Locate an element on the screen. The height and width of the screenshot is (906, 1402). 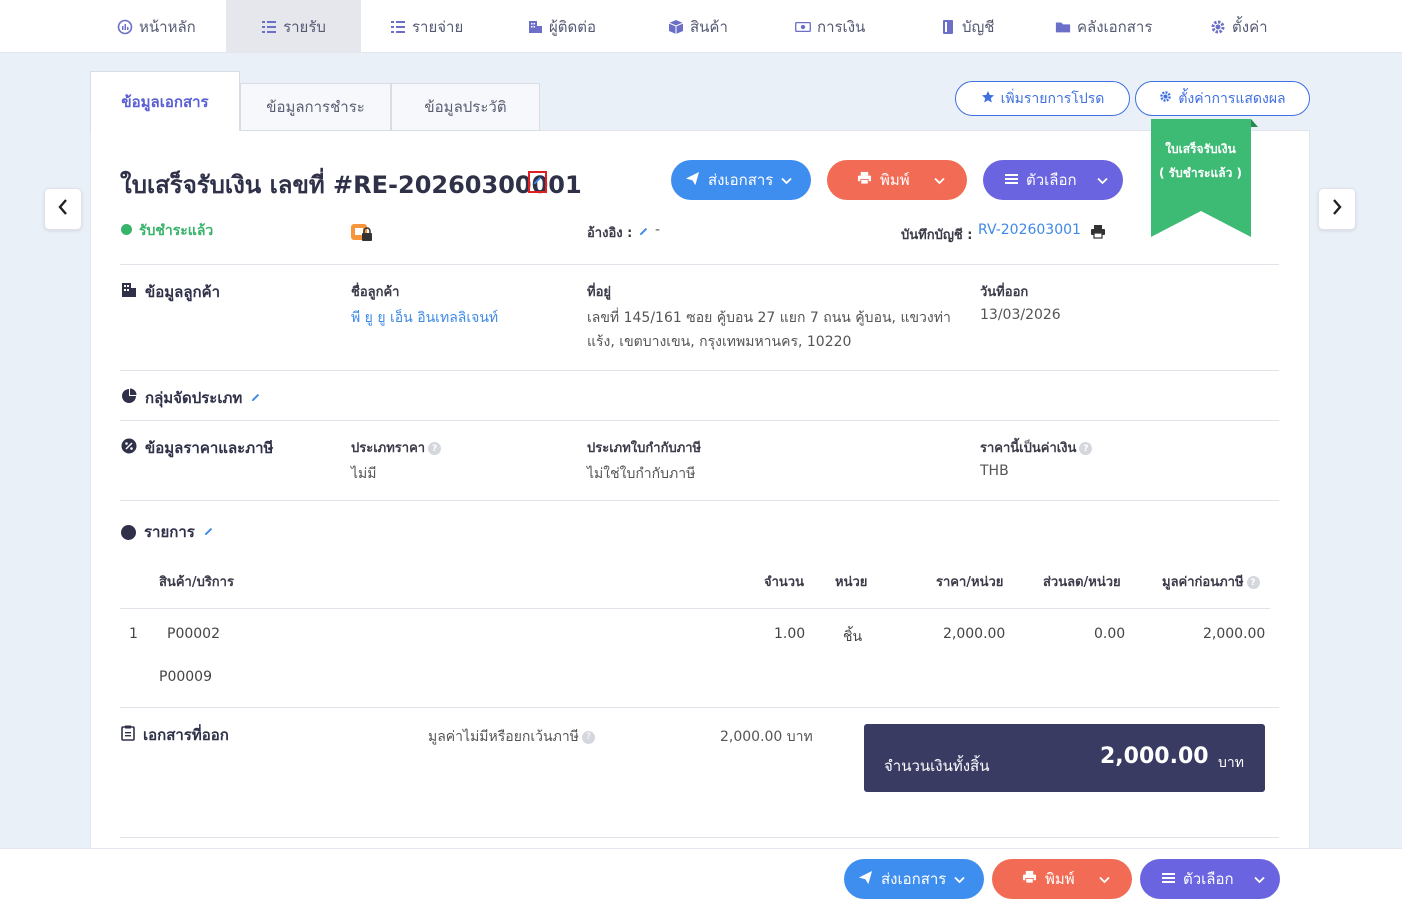
options-label: ตัวเลือก is located at coordinates (1051, 180).